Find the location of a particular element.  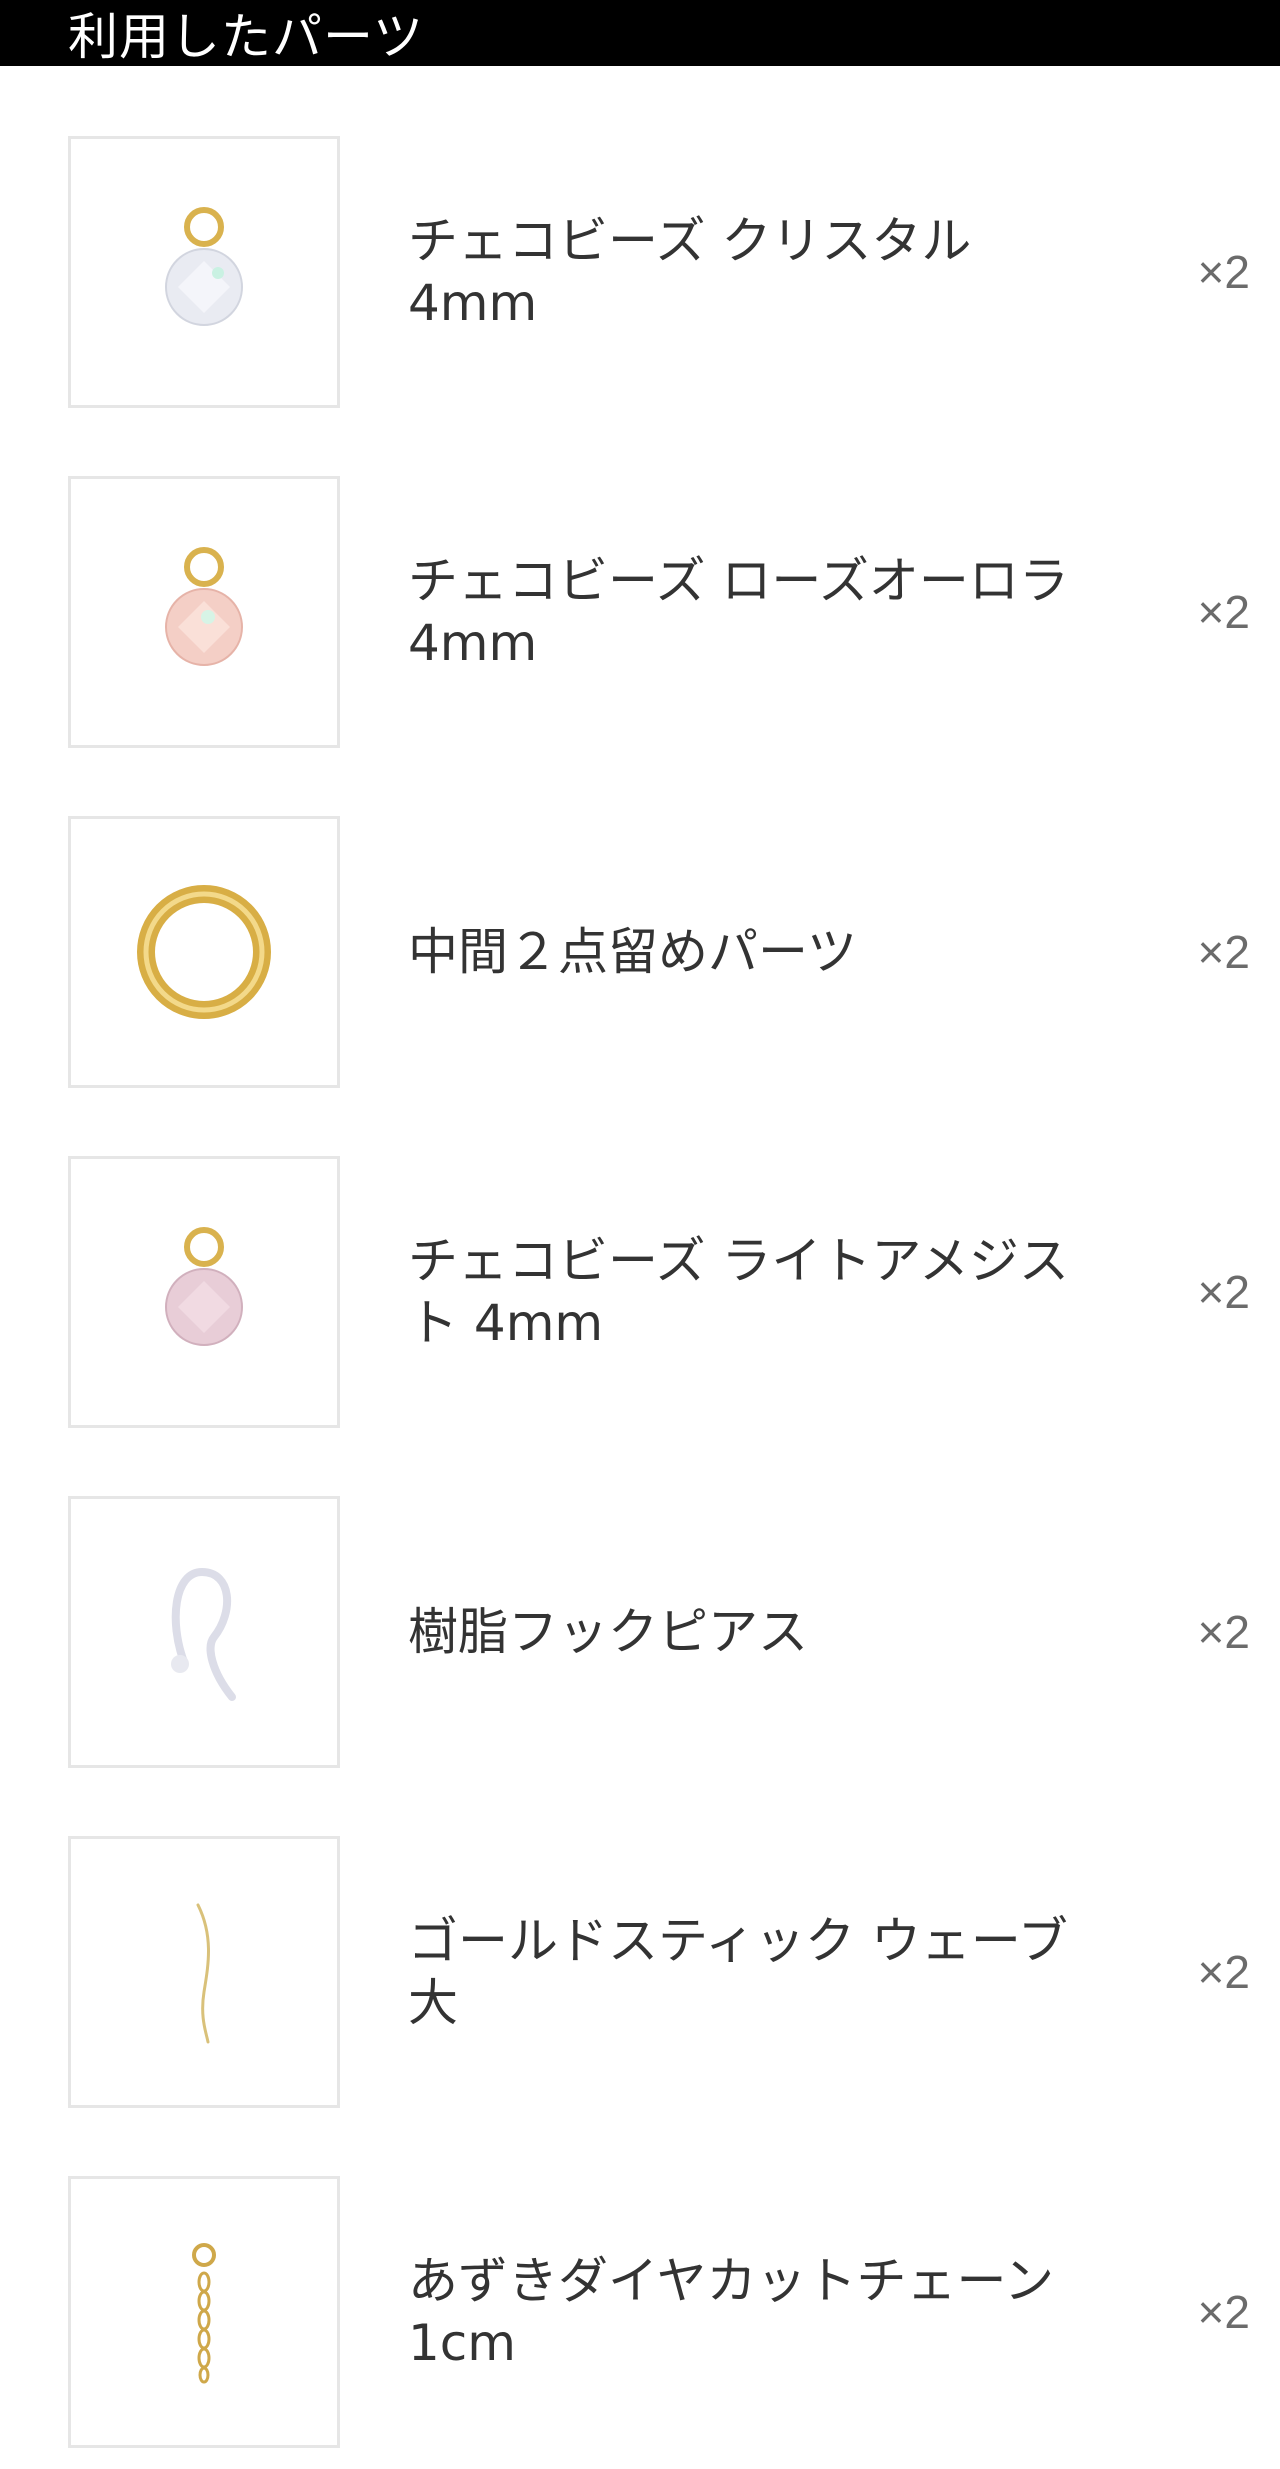

part-name: あずきダイヤカットチェーン 1cm is located at coordinates (758, 2312).